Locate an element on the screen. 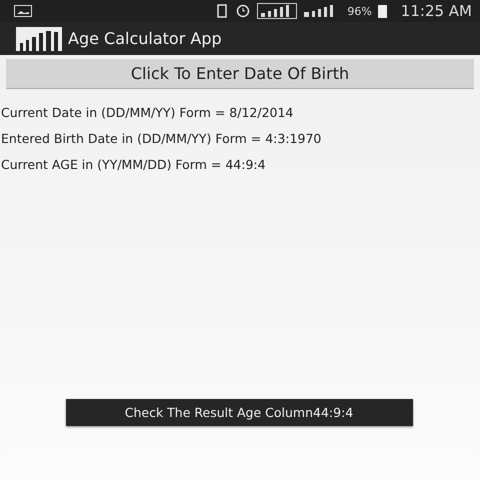 The height and width of the screenshot is (480, 480). alarm-icon is located at coordinates (243, 11).